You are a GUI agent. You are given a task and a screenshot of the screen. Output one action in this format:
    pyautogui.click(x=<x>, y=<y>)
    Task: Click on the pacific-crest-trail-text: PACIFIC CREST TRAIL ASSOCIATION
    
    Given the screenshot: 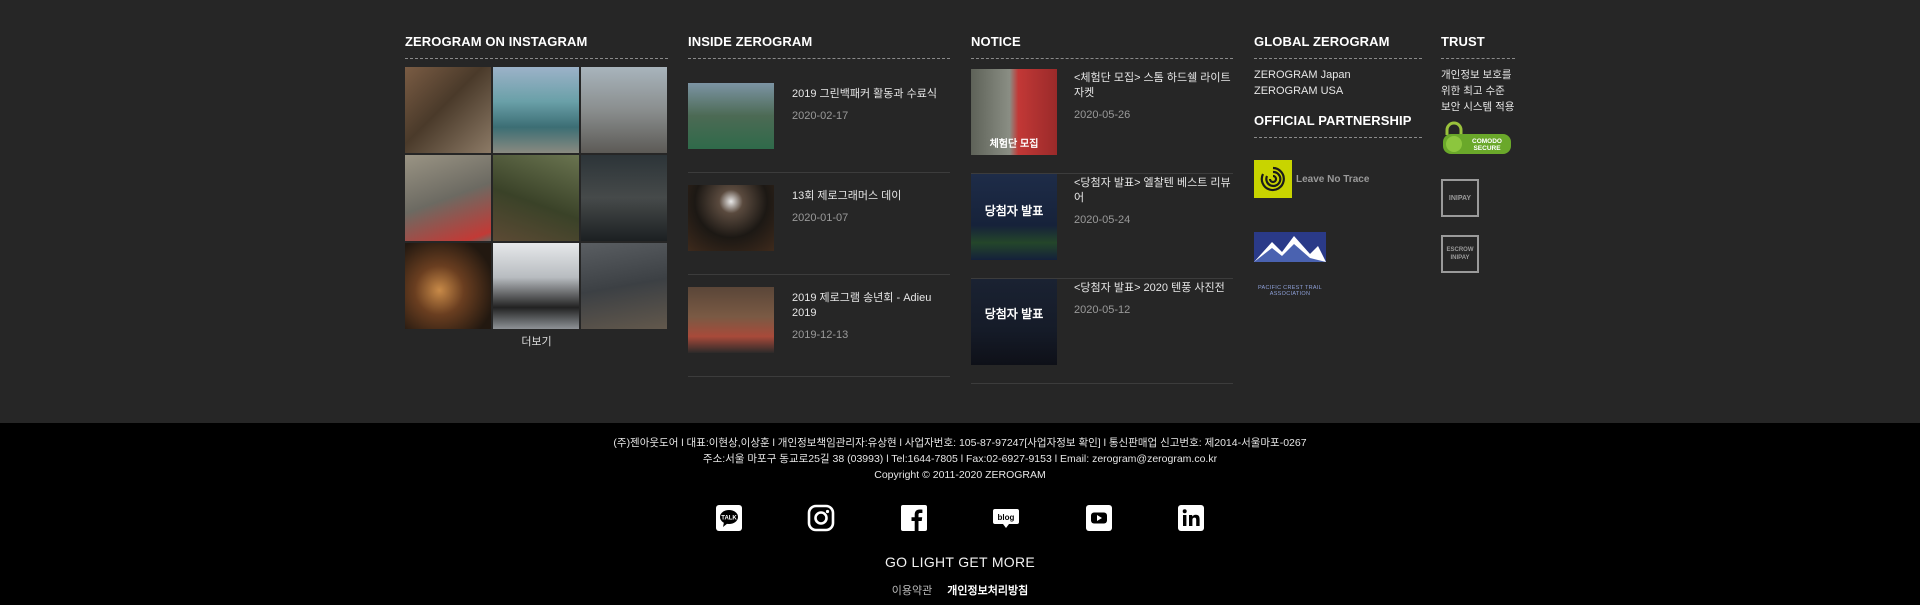 What is the action you would take?
    pyautogui.click(x=1290, y=291)
    